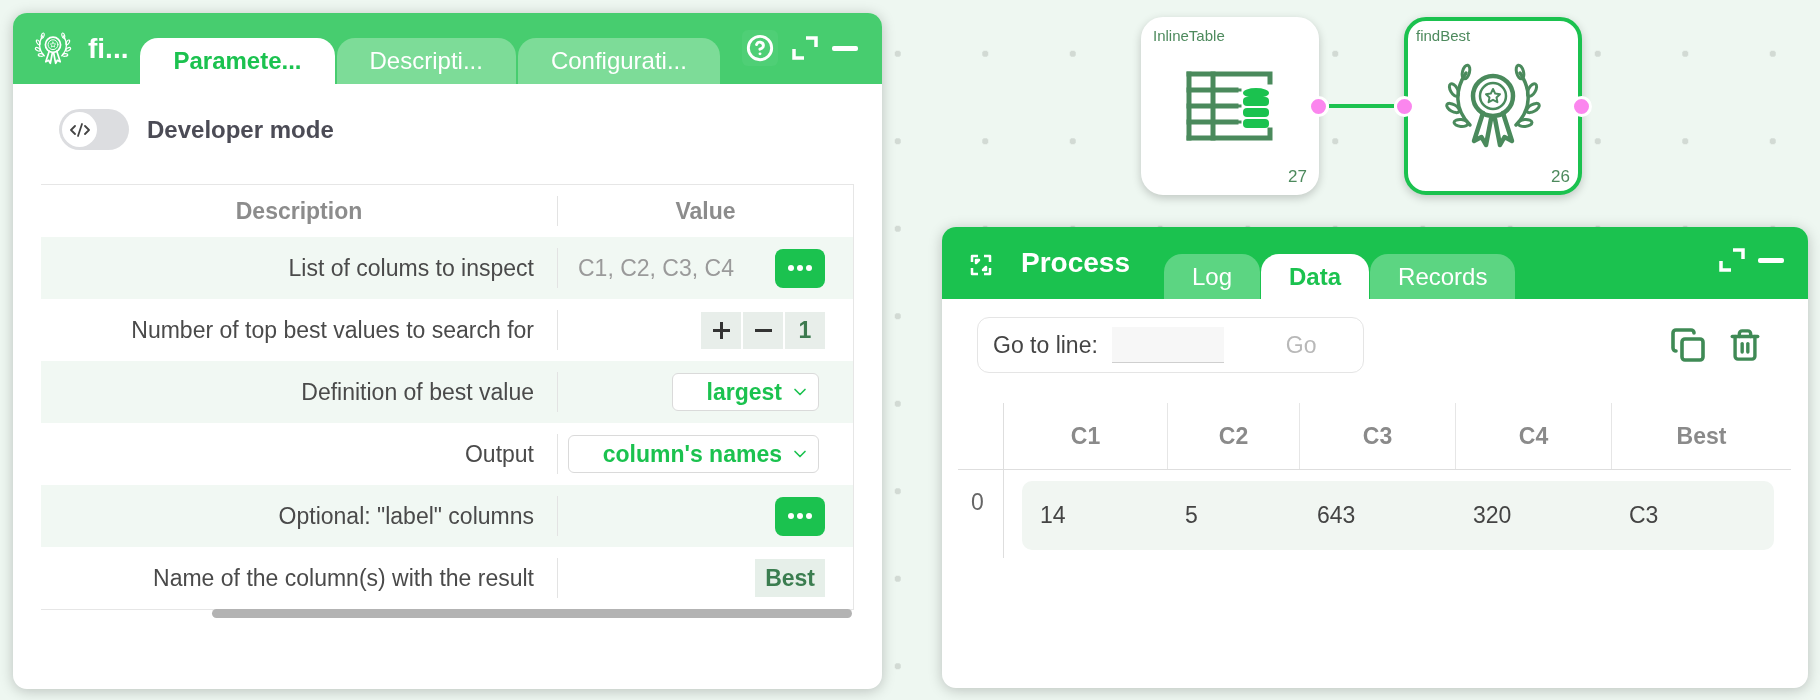  I want to click on minus-icon, so click(763, 330).